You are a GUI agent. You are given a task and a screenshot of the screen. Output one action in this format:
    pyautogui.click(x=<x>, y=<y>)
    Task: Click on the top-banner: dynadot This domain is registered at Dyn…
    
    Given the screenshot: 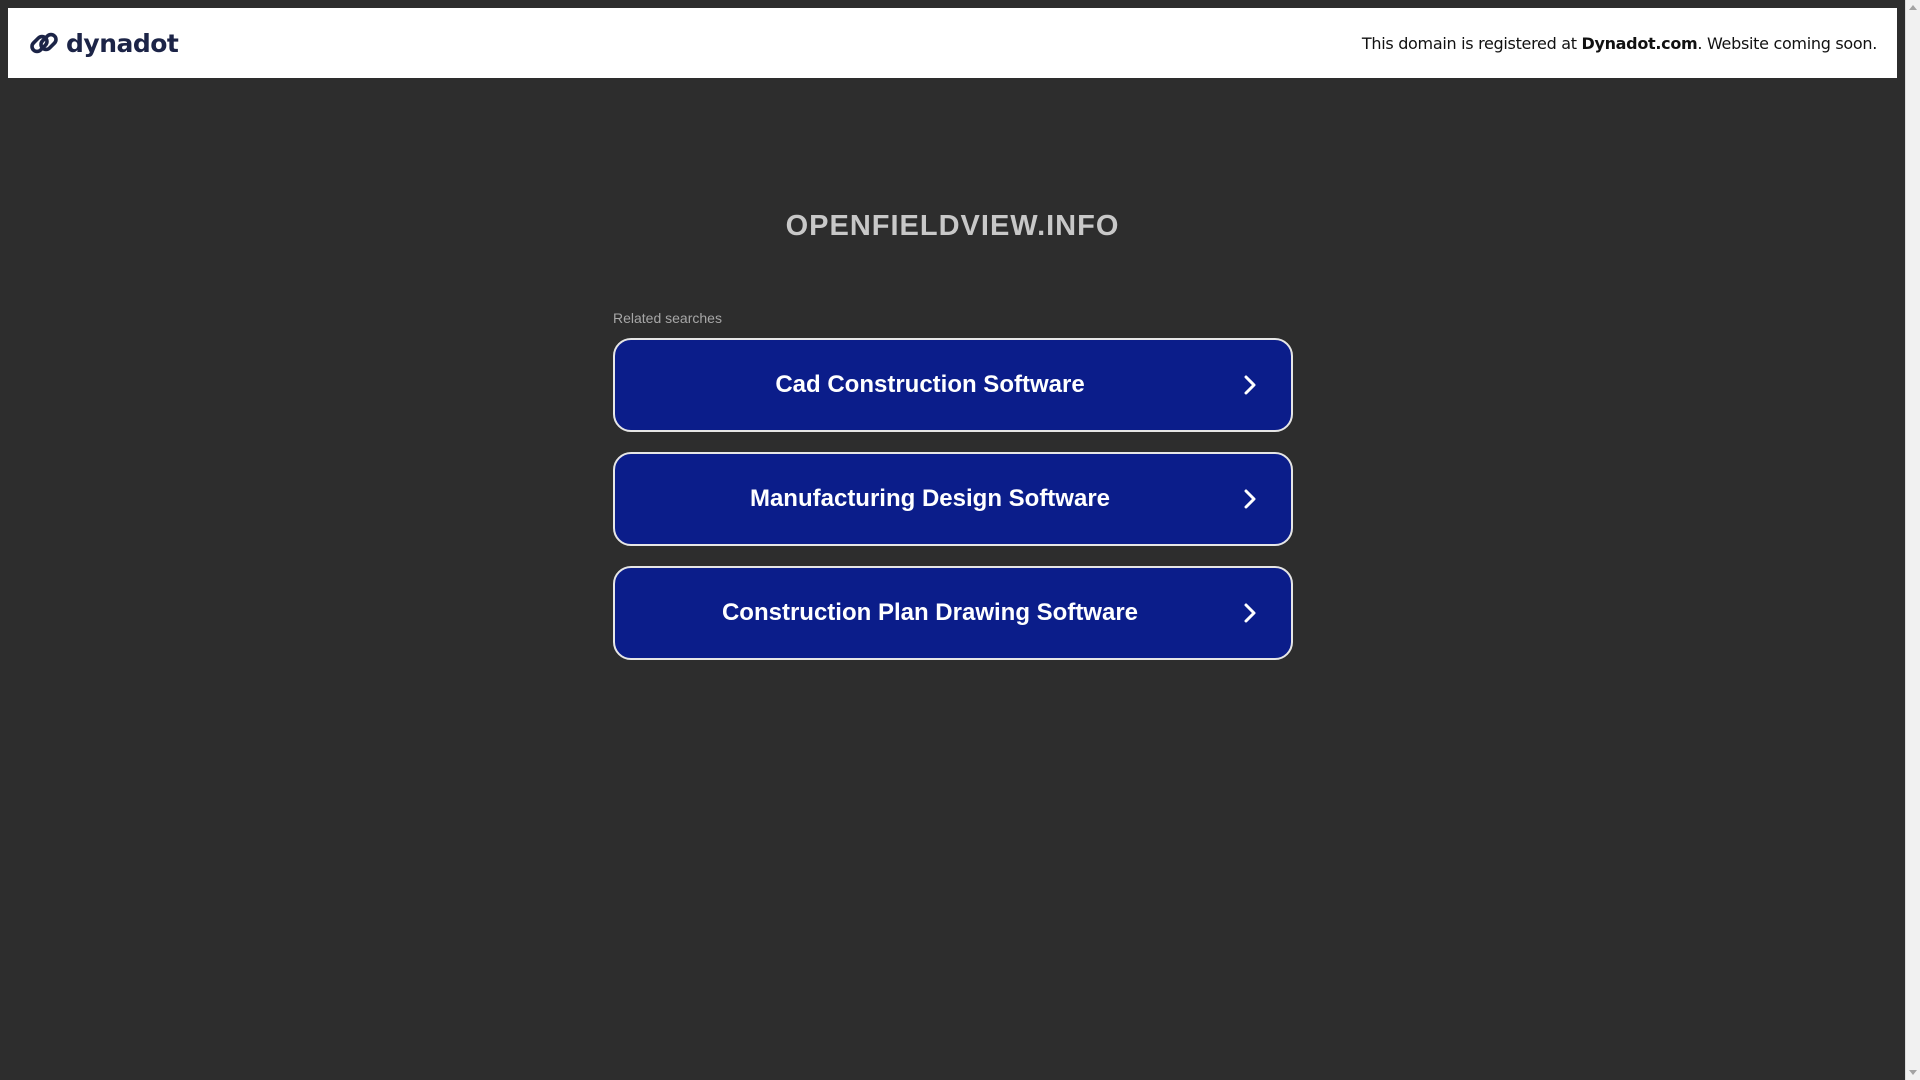 What is the action you would take?
    pyautogui.click(x=952, y=43)
    